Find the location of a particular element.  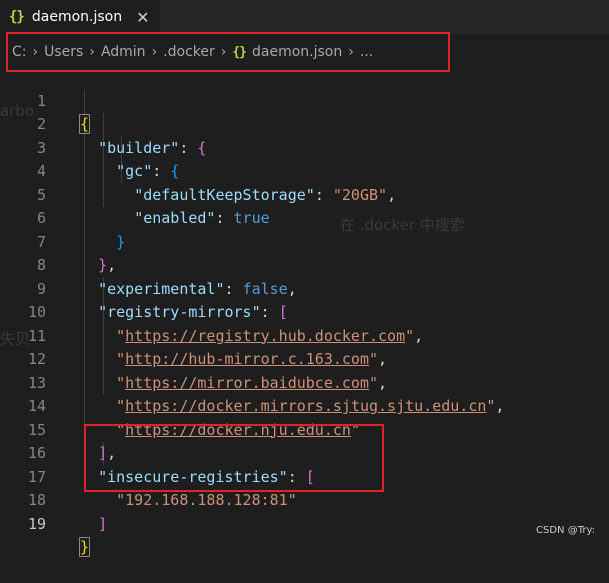

tab-title: daemon.json is located at coordinates (77, 17).